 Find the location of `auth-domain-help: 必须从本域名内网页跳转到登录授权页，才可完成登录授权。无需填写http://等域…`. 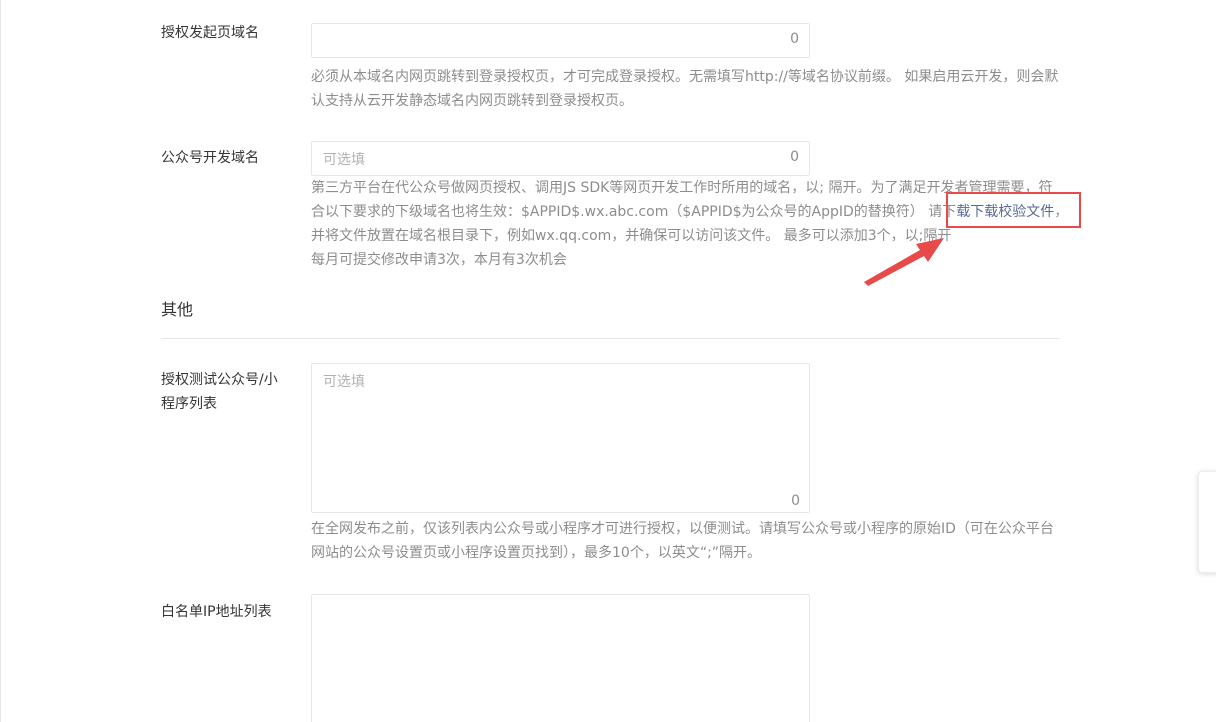

auth-domain-help: 必须从本域名内网页跳转到登录授权页，才可完成登录授权。无需填写http://等域… is located at coordinates (685, 89).